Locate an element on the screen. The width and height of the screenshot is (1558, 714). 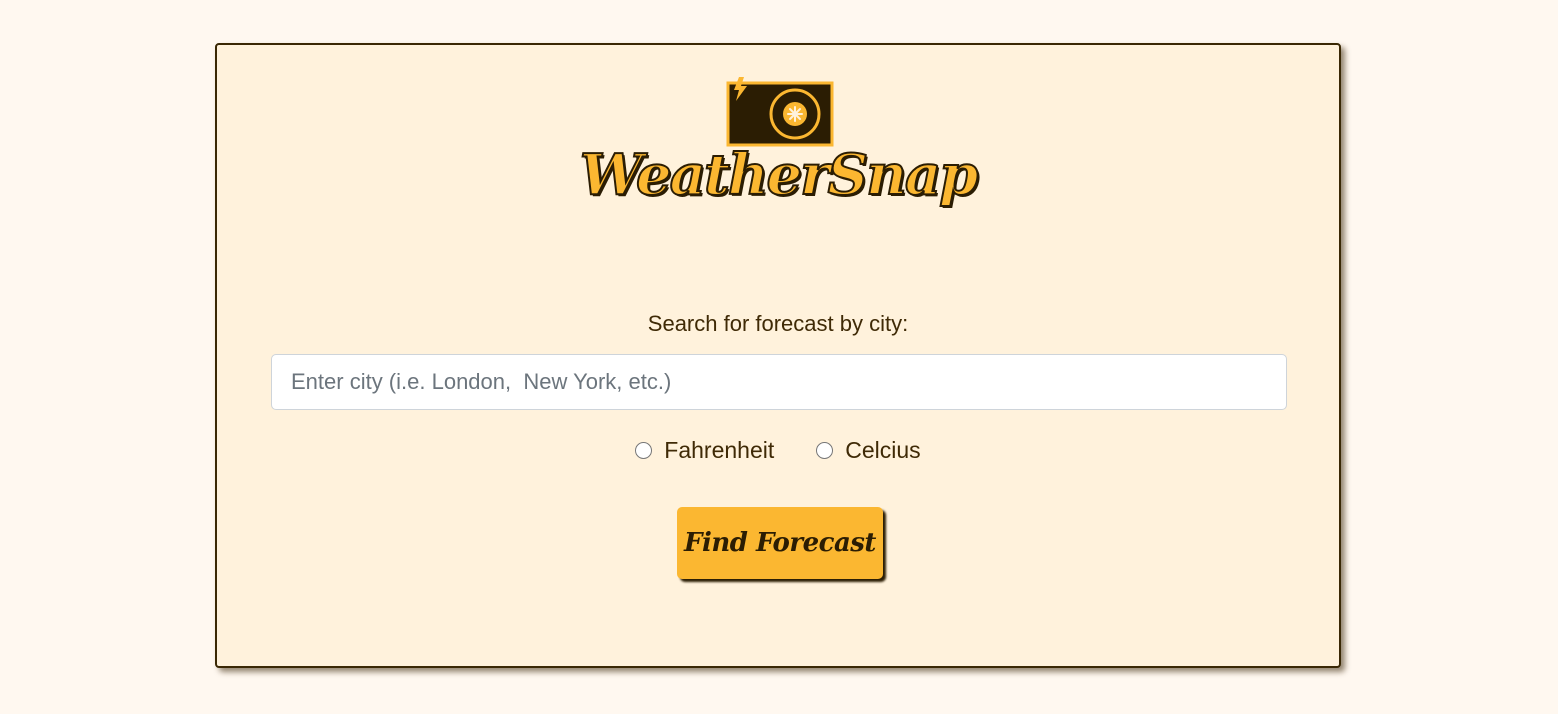
celcius-option: Celcius is located at coordinates (868, 450).